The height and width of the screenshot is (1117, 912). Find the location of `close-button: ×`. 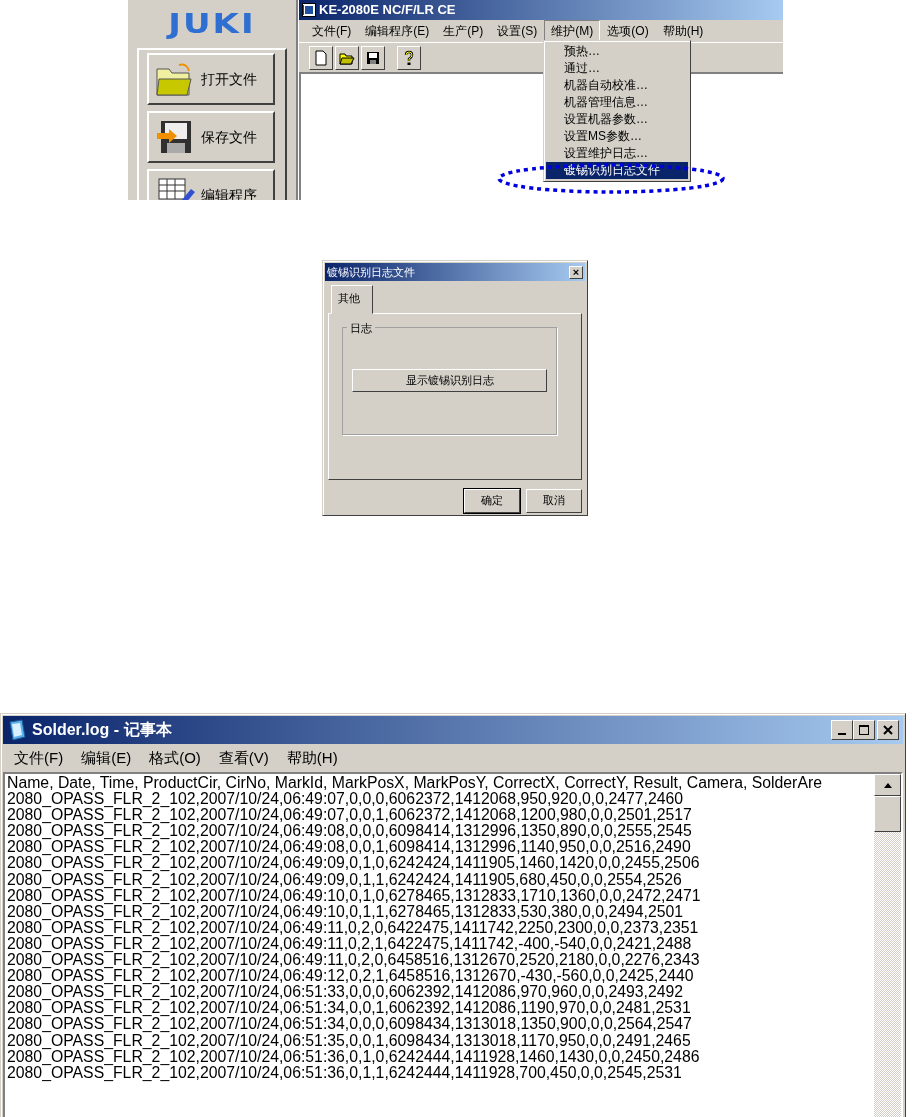

close-button: × is located at coordinates (576, 272).